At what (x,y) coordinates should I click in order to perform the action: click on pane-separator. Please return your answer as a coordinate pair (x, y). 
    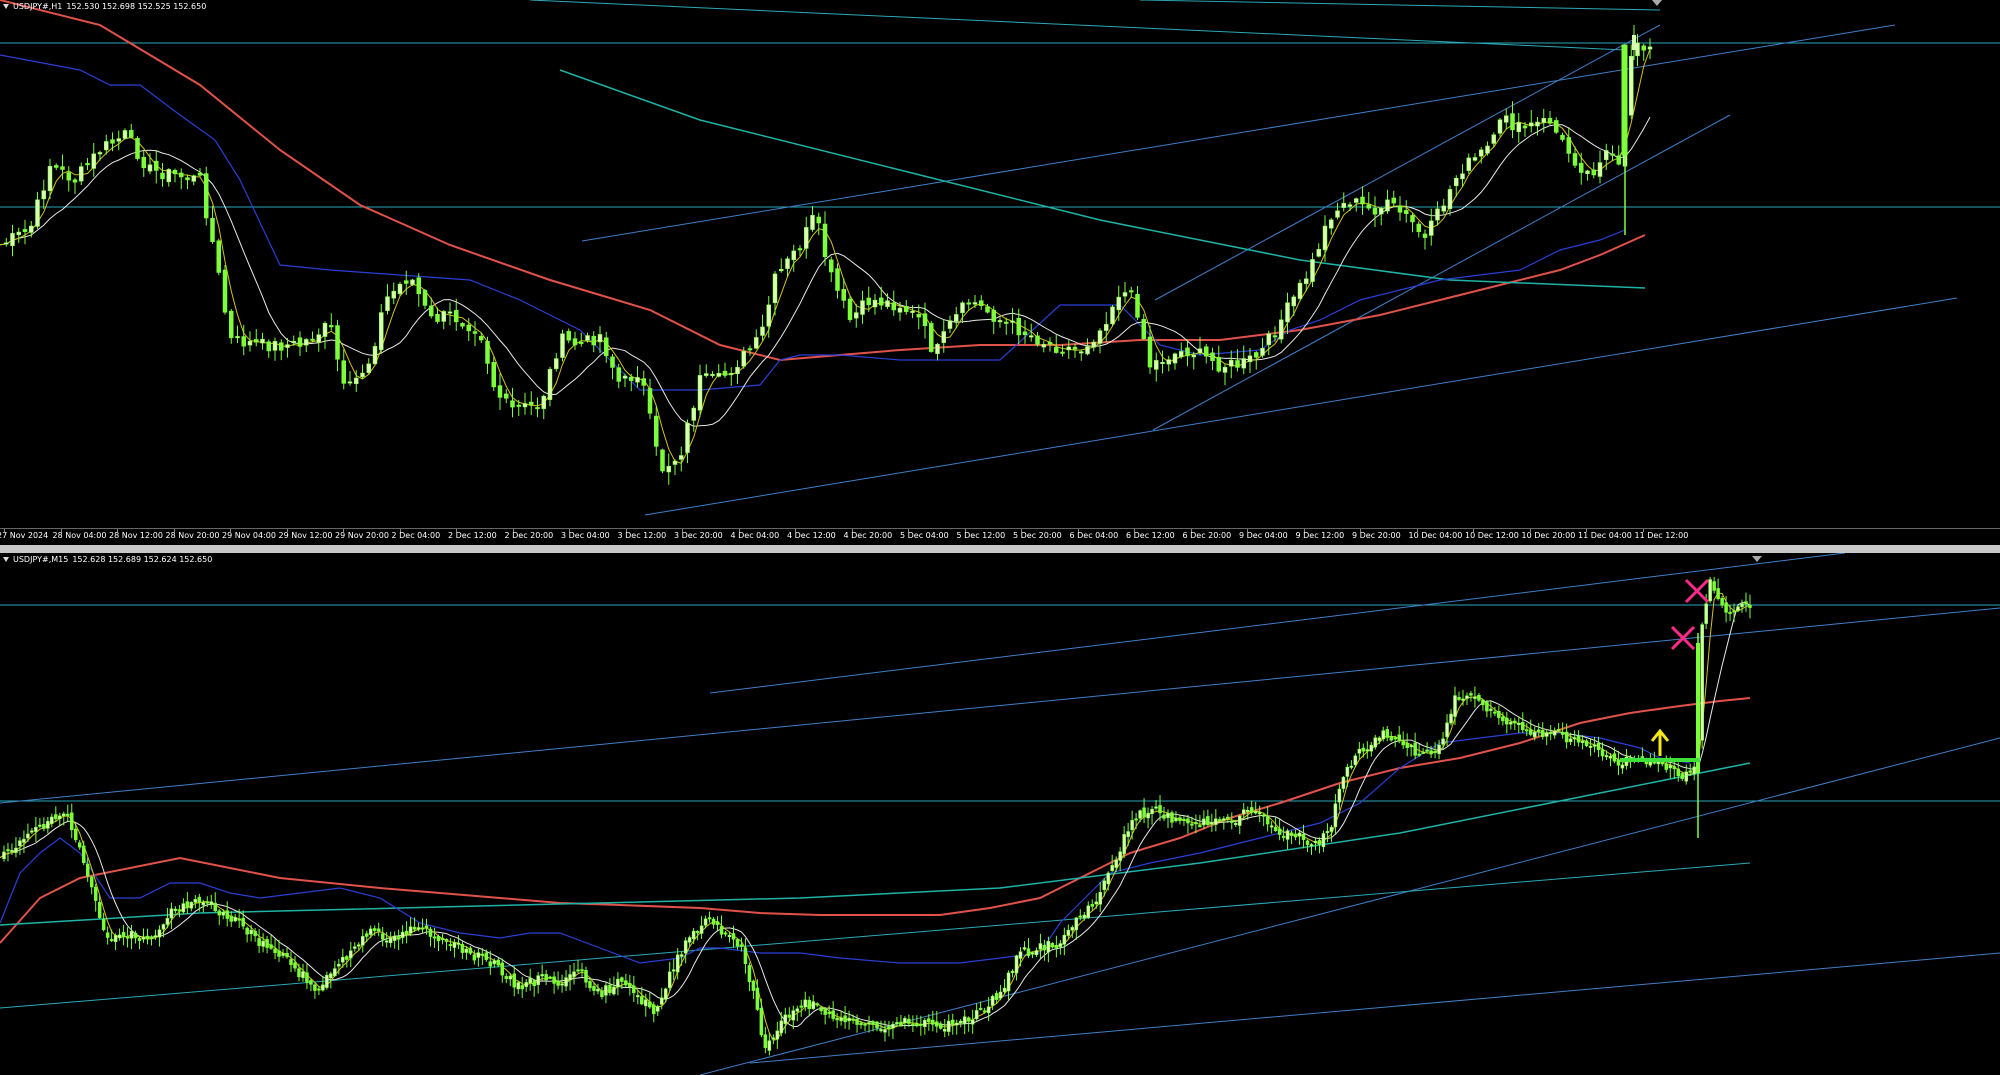
    Looking at the image, I should click on (1000, 549).